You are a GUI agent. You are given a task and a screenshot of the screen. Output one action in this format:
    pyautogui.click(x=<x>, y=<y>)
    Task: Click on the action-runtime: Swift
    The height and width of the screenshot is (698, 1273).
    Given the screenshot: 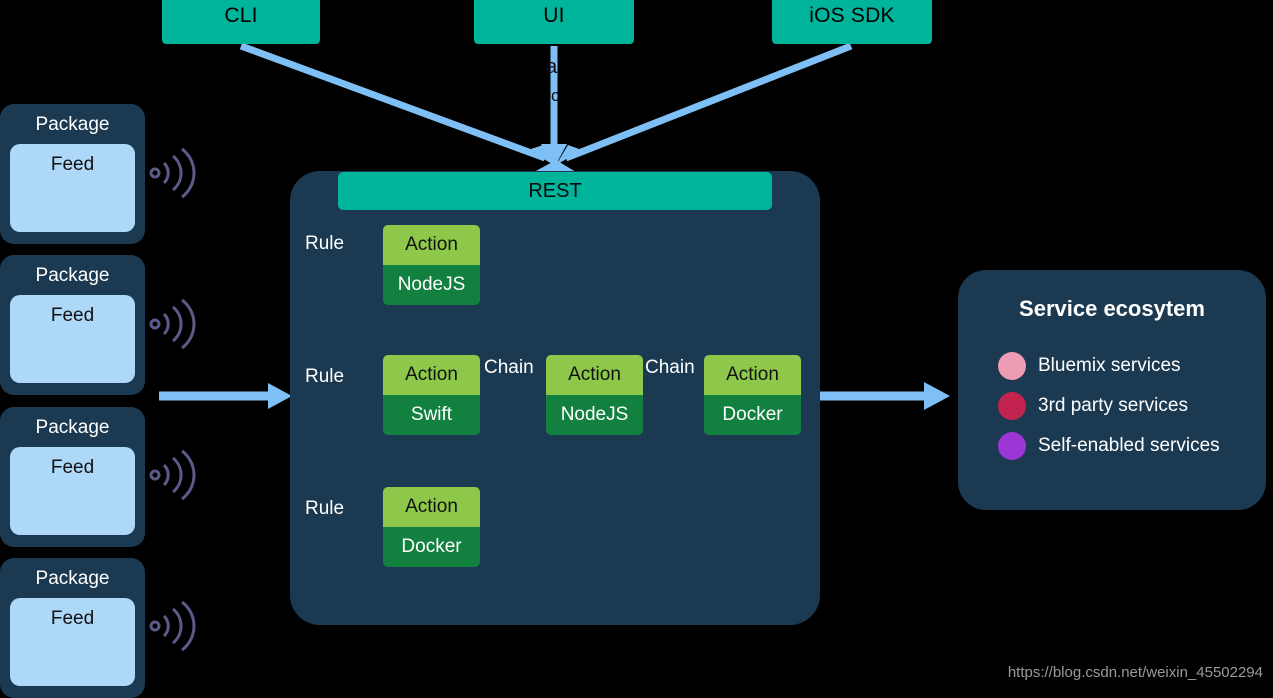 What is the action you would take?
    pyautogui.click(x=431, y=415)
    